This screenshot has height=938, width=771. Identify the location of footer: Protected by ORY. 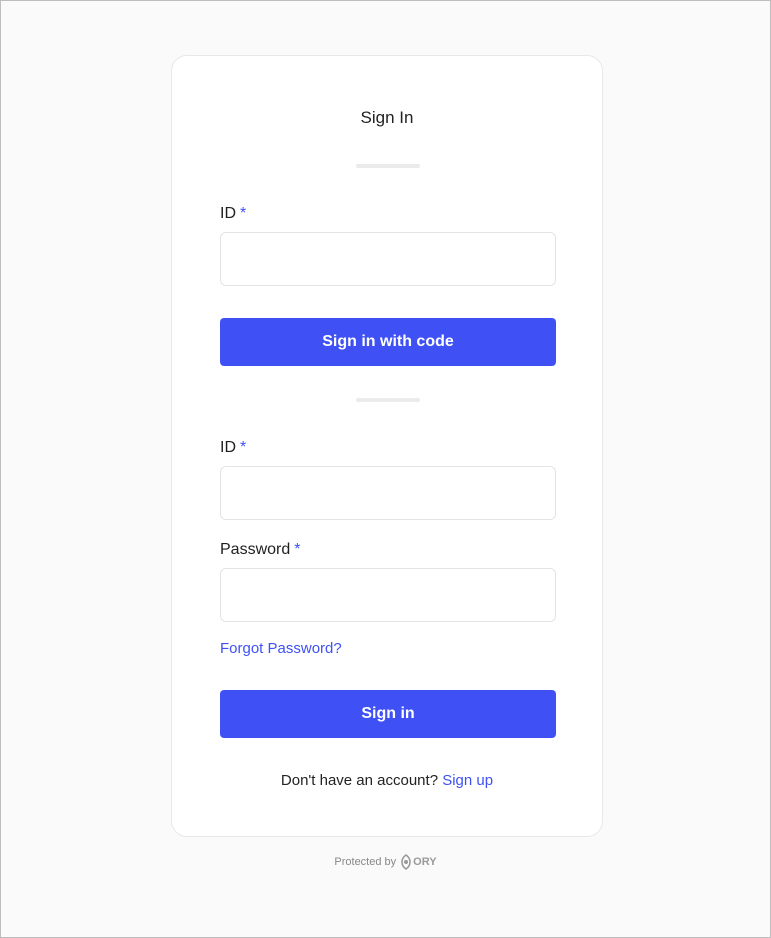
(385, 862).